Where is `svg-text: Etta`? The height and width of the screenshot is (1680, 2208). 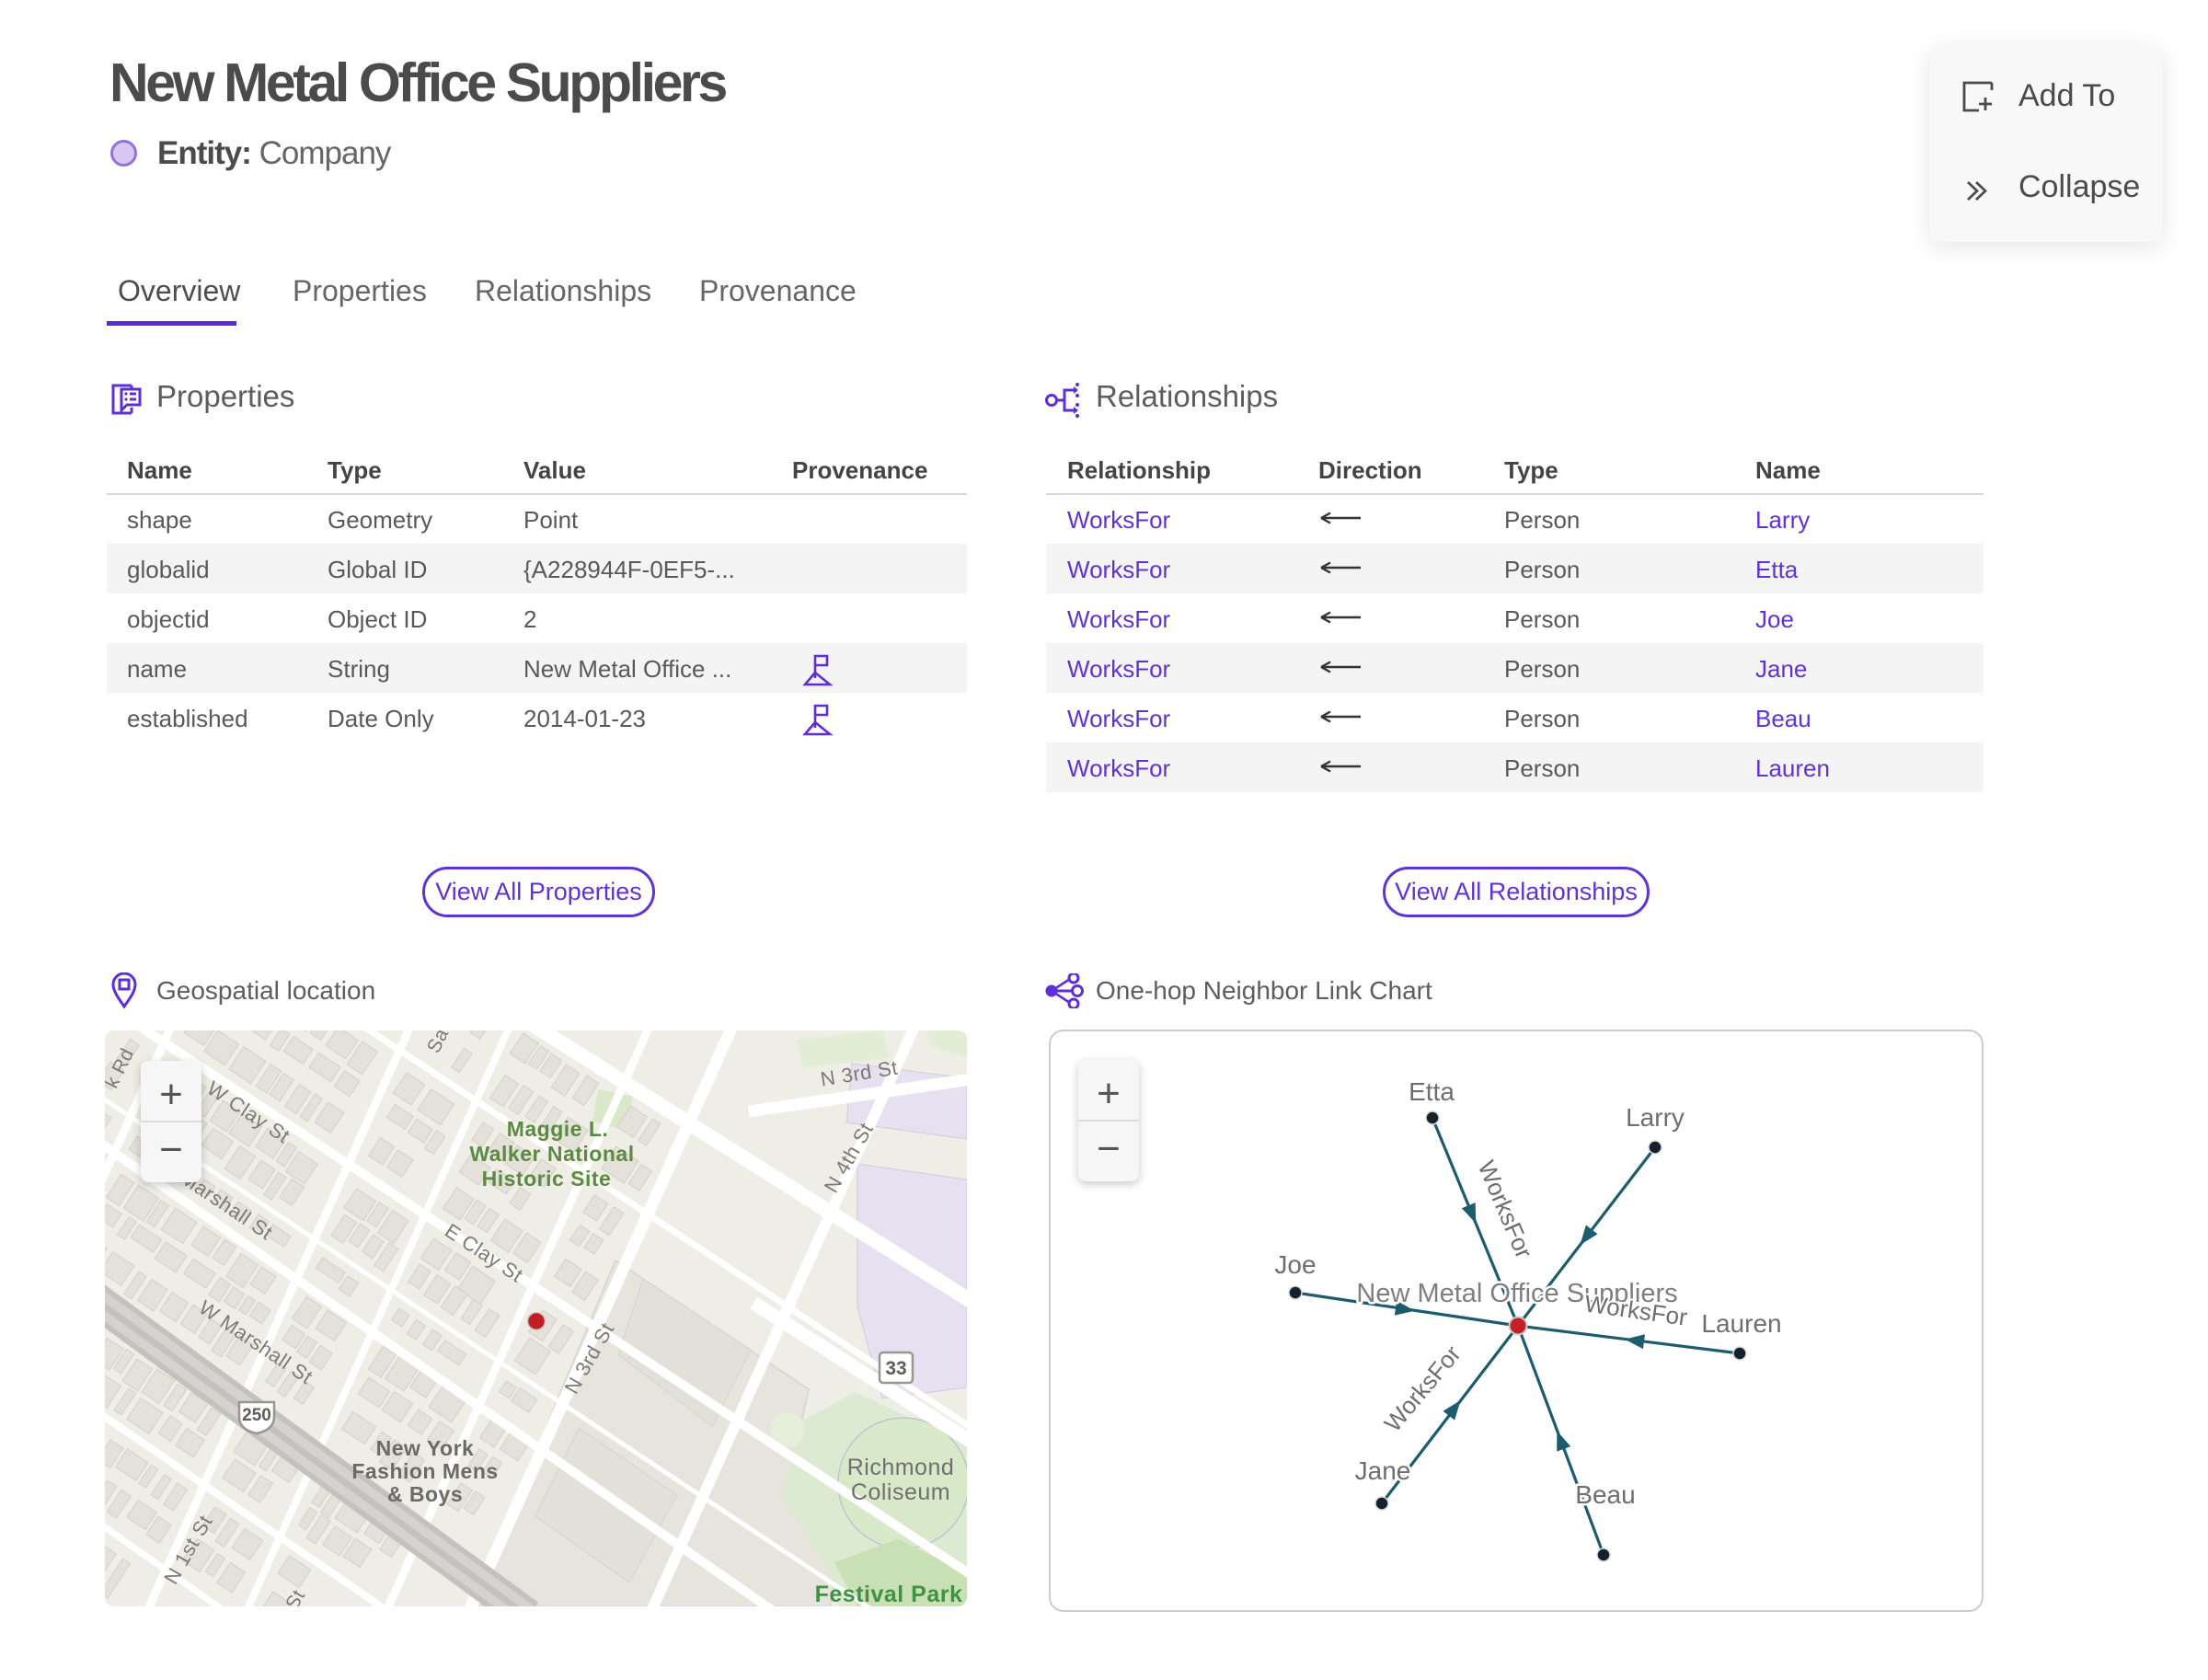 svg-text: Etta is located at coordinates (1432, 1091).